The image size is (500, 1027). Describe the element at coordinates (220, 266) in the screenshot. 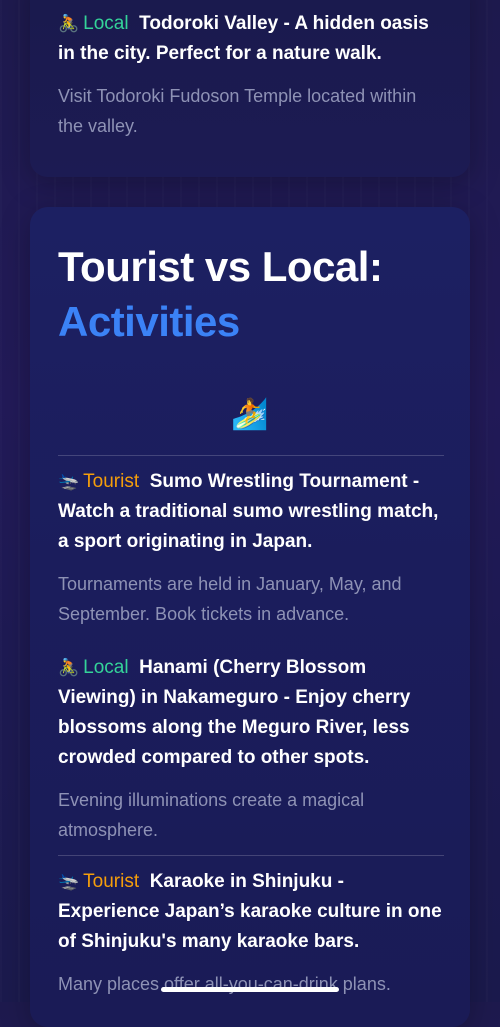

I see `section-title-line1: Tourist vs Local:` at that location.